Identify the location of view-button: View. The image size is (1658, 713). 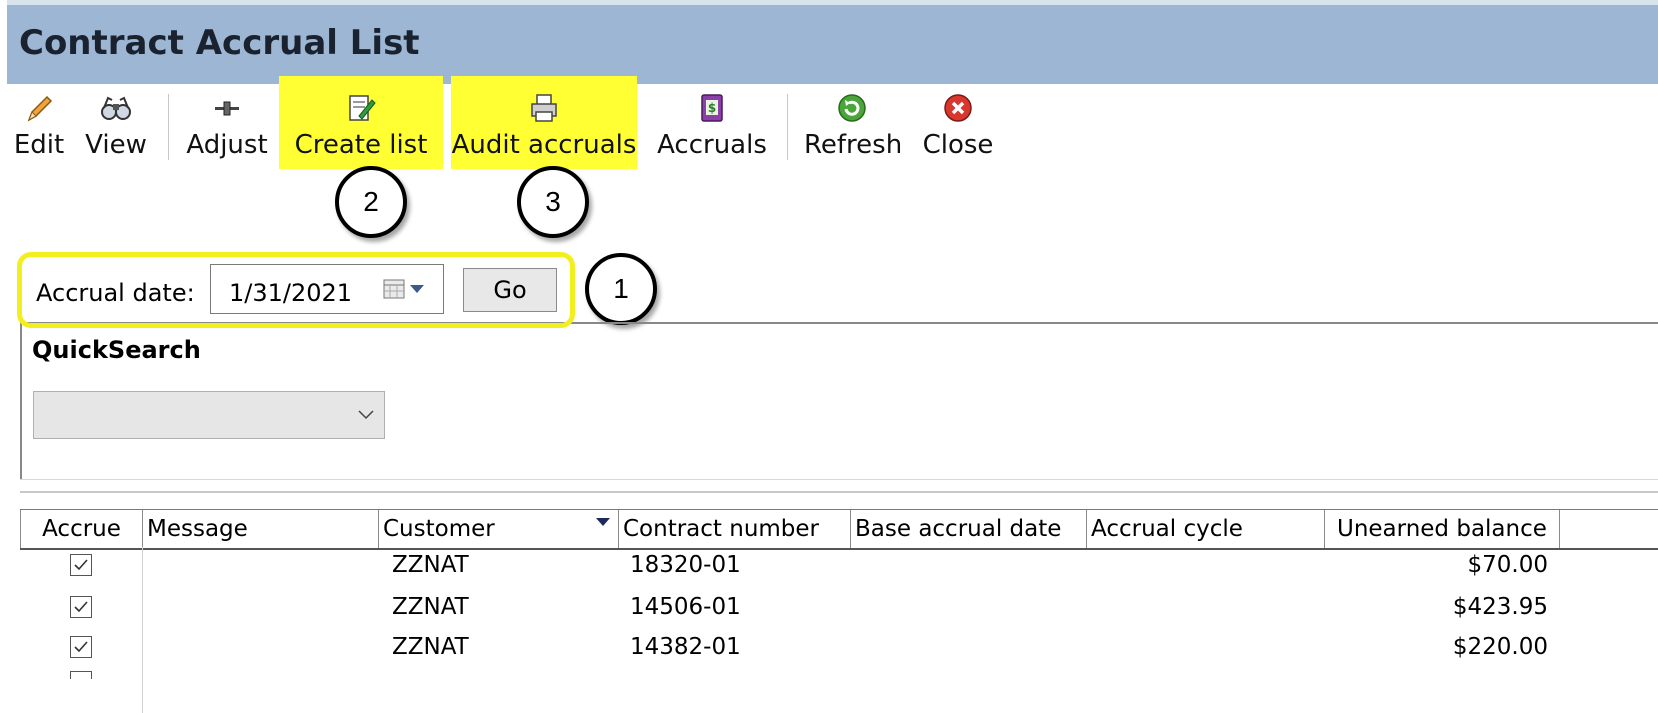
(116, 130).